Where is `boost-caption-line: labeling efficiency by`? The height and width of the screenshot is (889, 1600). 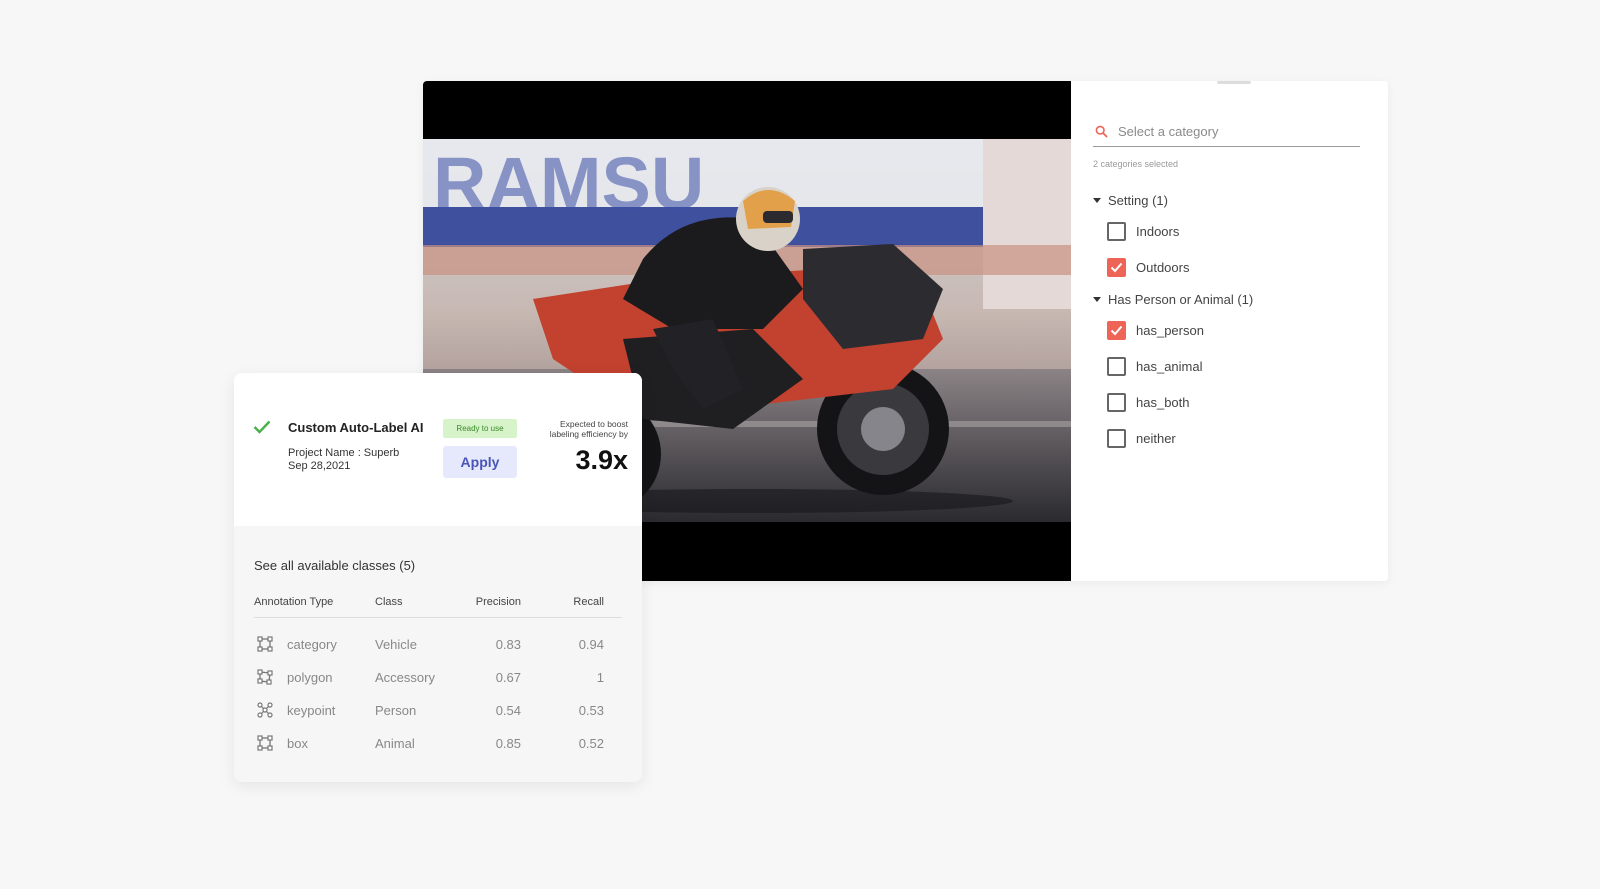 boost-caption-line: labeling efficiency by is located at coordinates (588, 434).